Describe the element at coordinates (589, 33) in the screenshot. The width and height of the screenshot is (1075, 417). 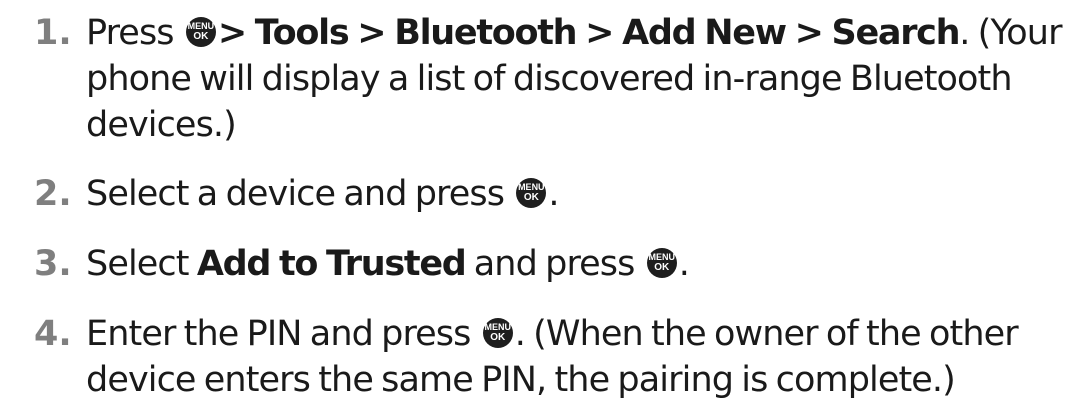
I see `menu-path: > Tools > Bluetooth > Add New > Search` at that location.